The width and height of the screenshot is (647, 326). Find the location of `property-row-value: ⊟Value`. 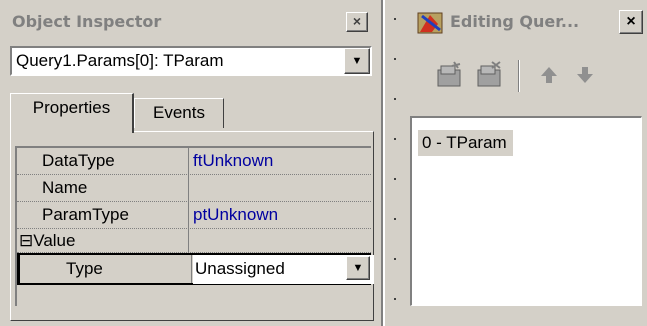

property-row-value: ⊟Value is located at coordinates (194, 241).